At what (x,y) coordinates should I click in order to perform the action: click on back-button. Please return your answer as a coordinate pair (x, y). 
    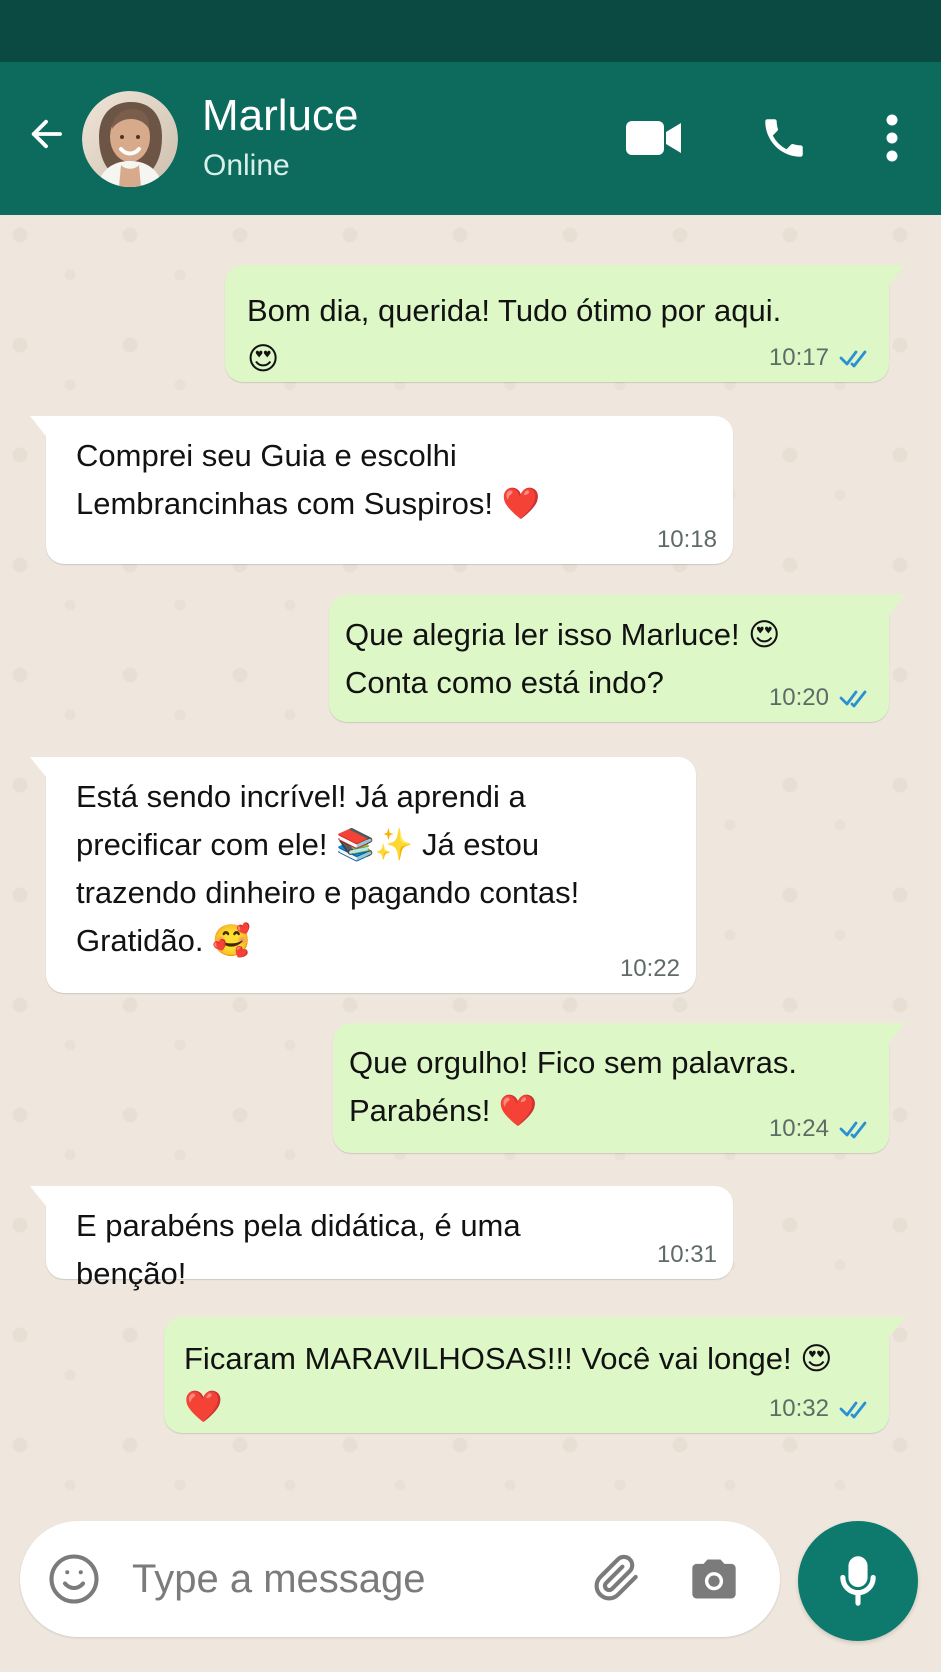
    Looking at the image, I should click on (46, 134).